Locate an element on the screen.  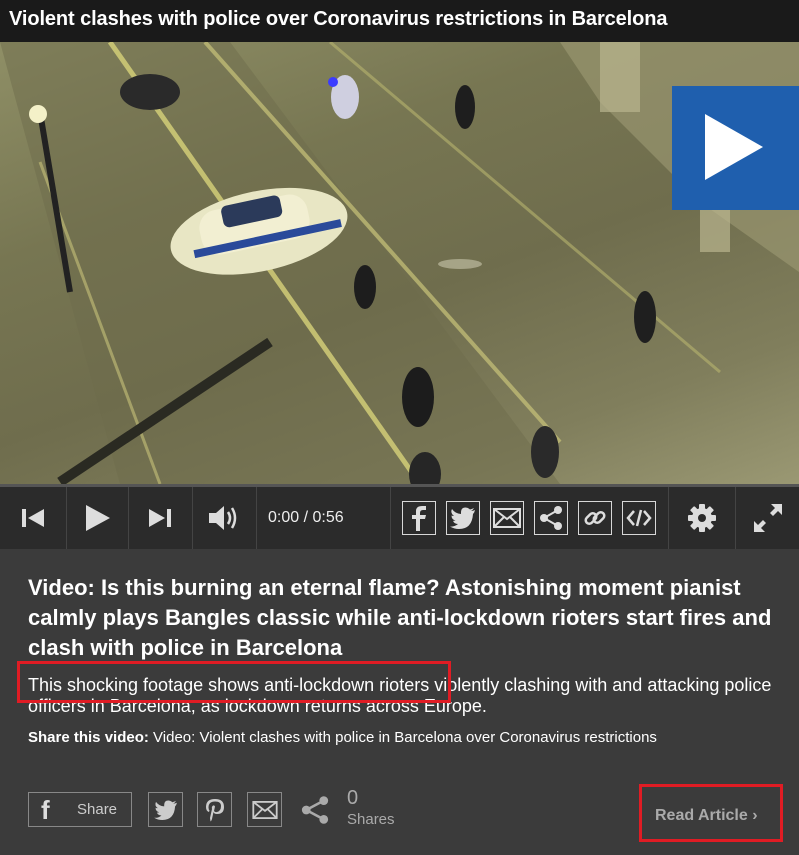
settings-button is located at coordinates (702, 518).